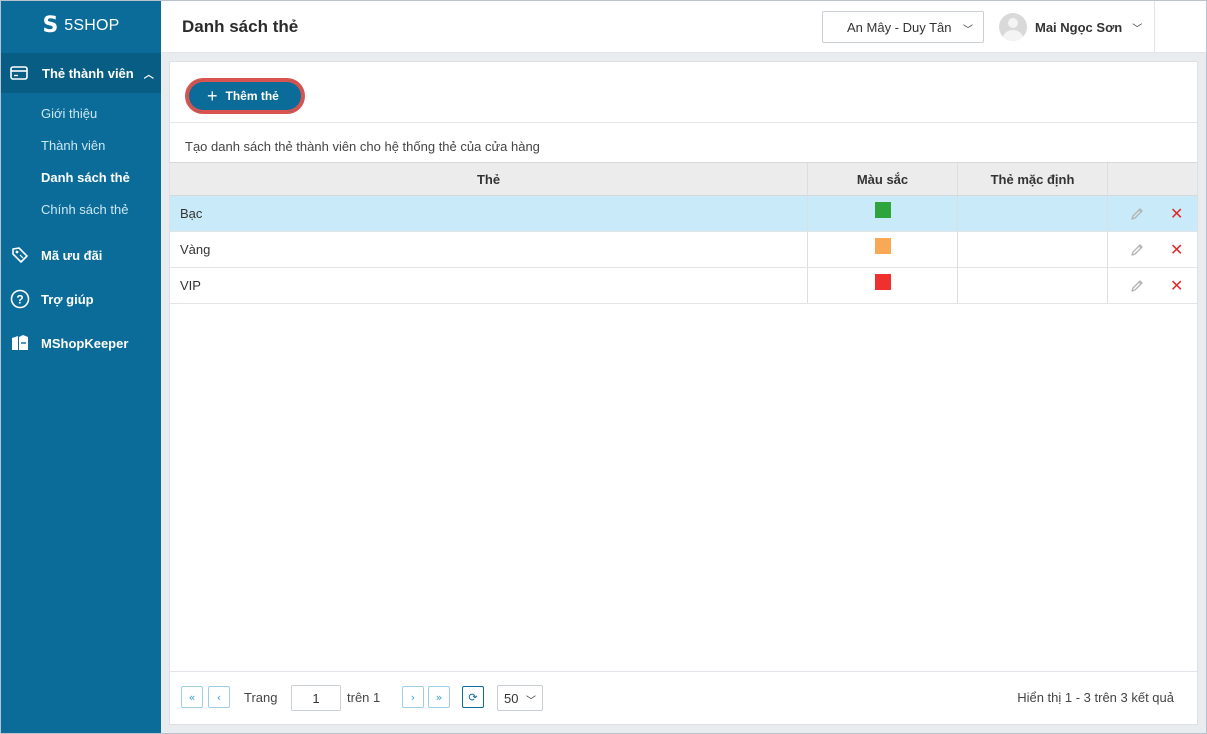  What do you see at coordinates (316, 698) in the screenshot?
I see `page-number-input` at bounding box center [316, 698].